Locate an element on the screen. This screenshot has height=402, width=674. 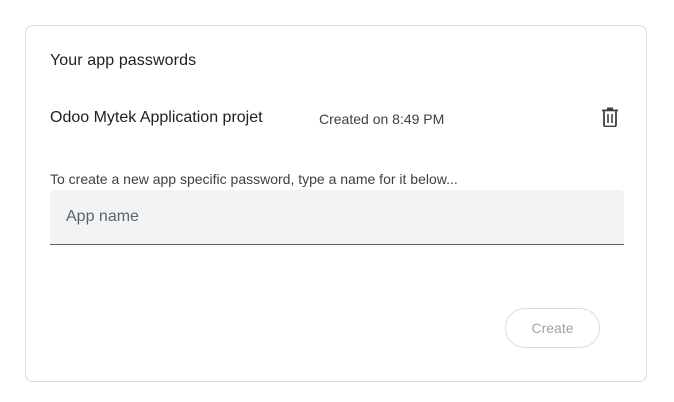
app-name-field is located at coordinates (337, 217).